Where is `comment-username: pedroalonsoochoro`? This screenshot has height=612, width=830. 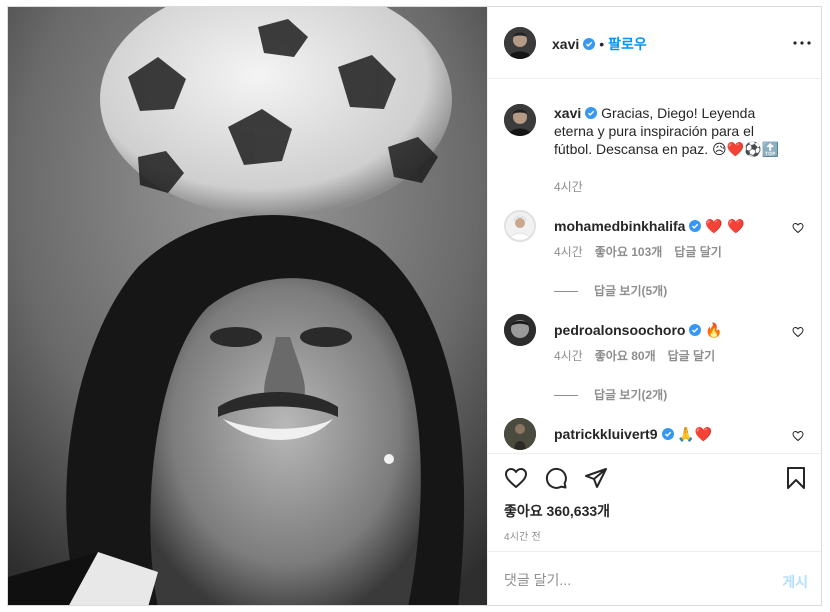 comment-username: pedroalonsoochoro is located at coordinates (619, 330).